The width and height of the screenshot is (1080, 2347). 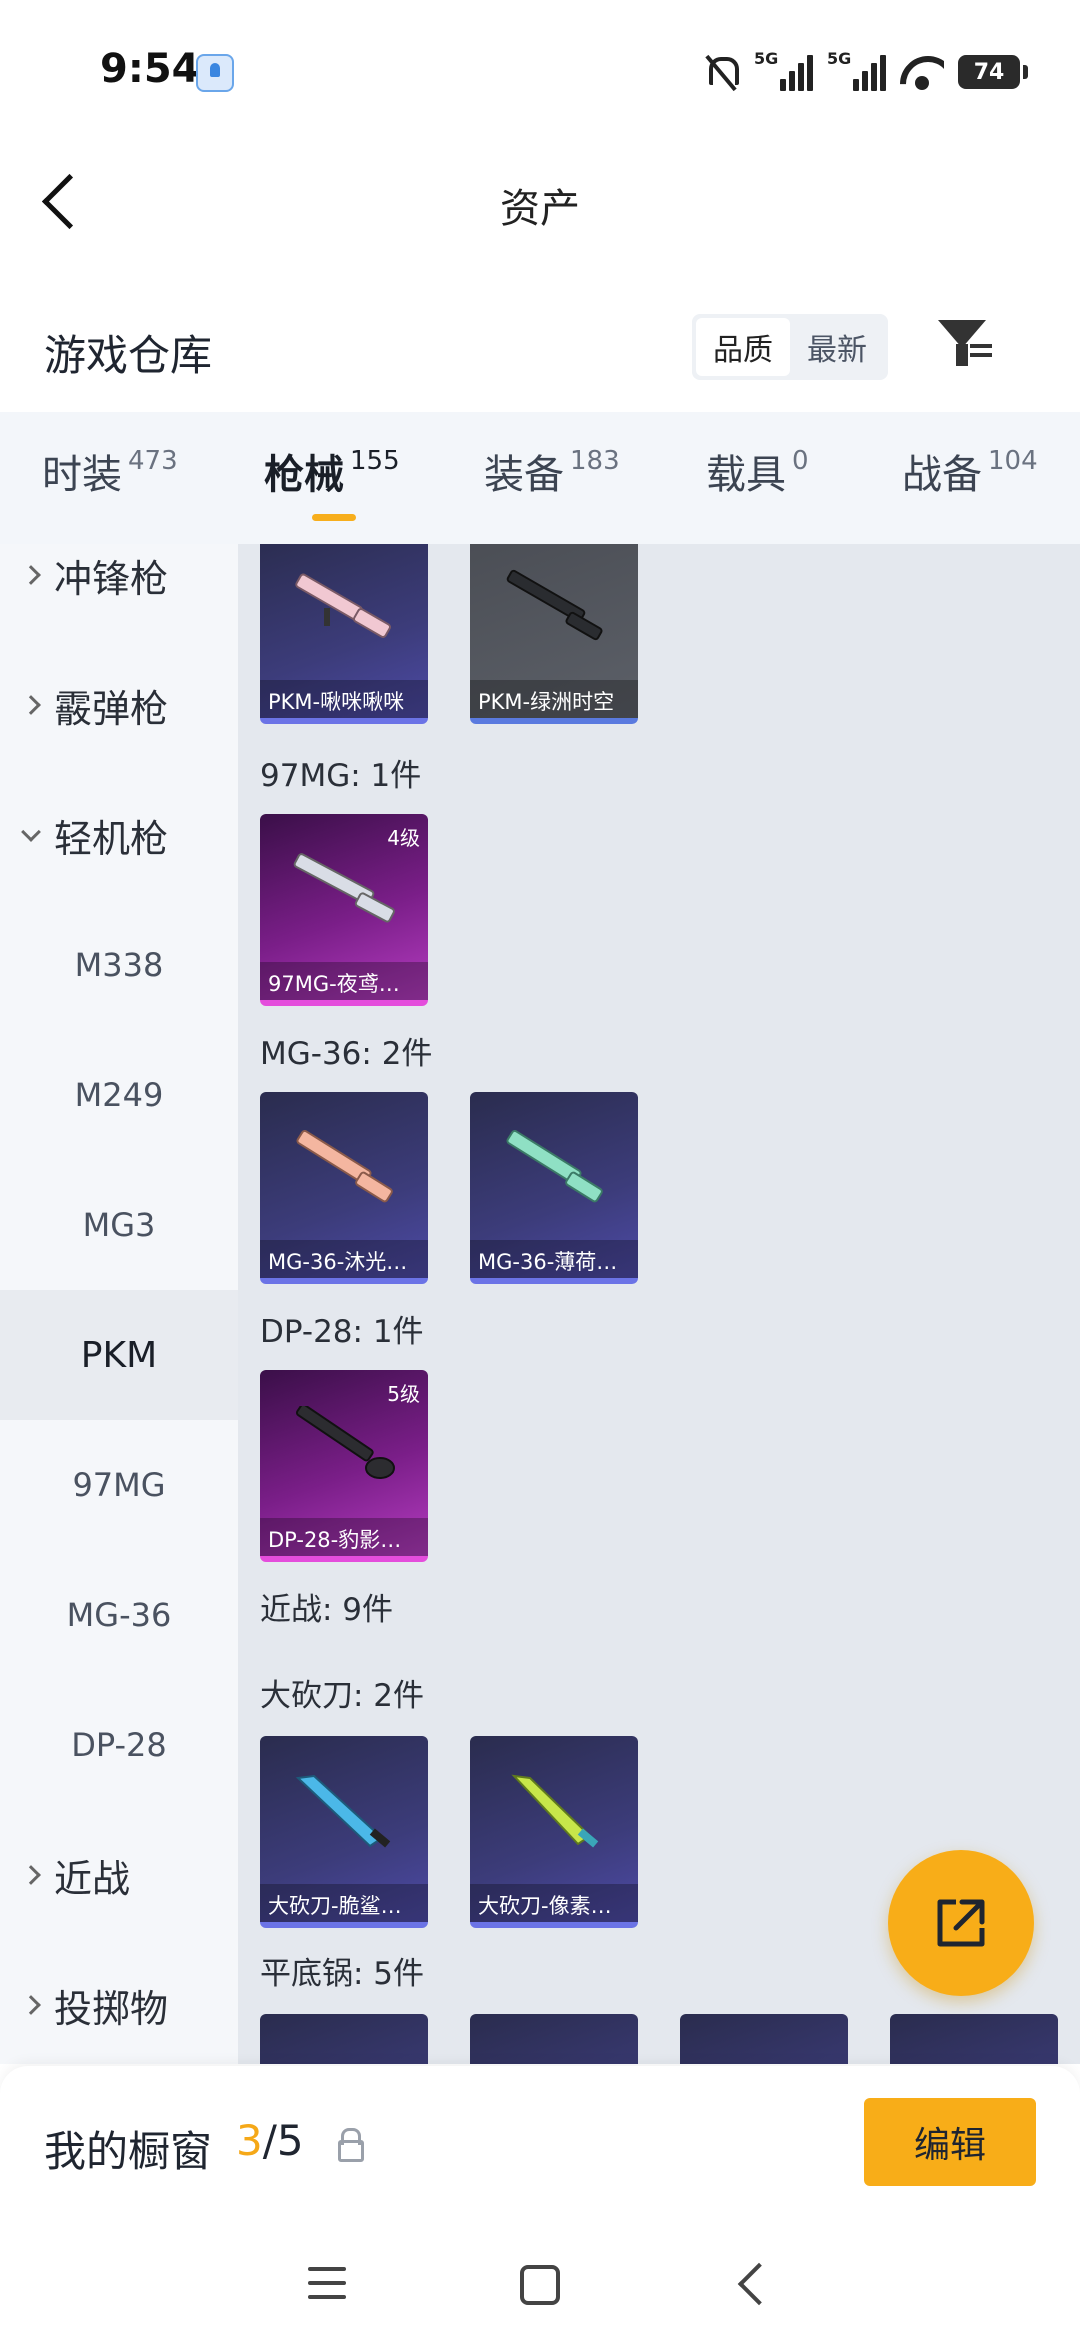 I want to click on item-level-badge: 5级, so click(x=403, y=1394).